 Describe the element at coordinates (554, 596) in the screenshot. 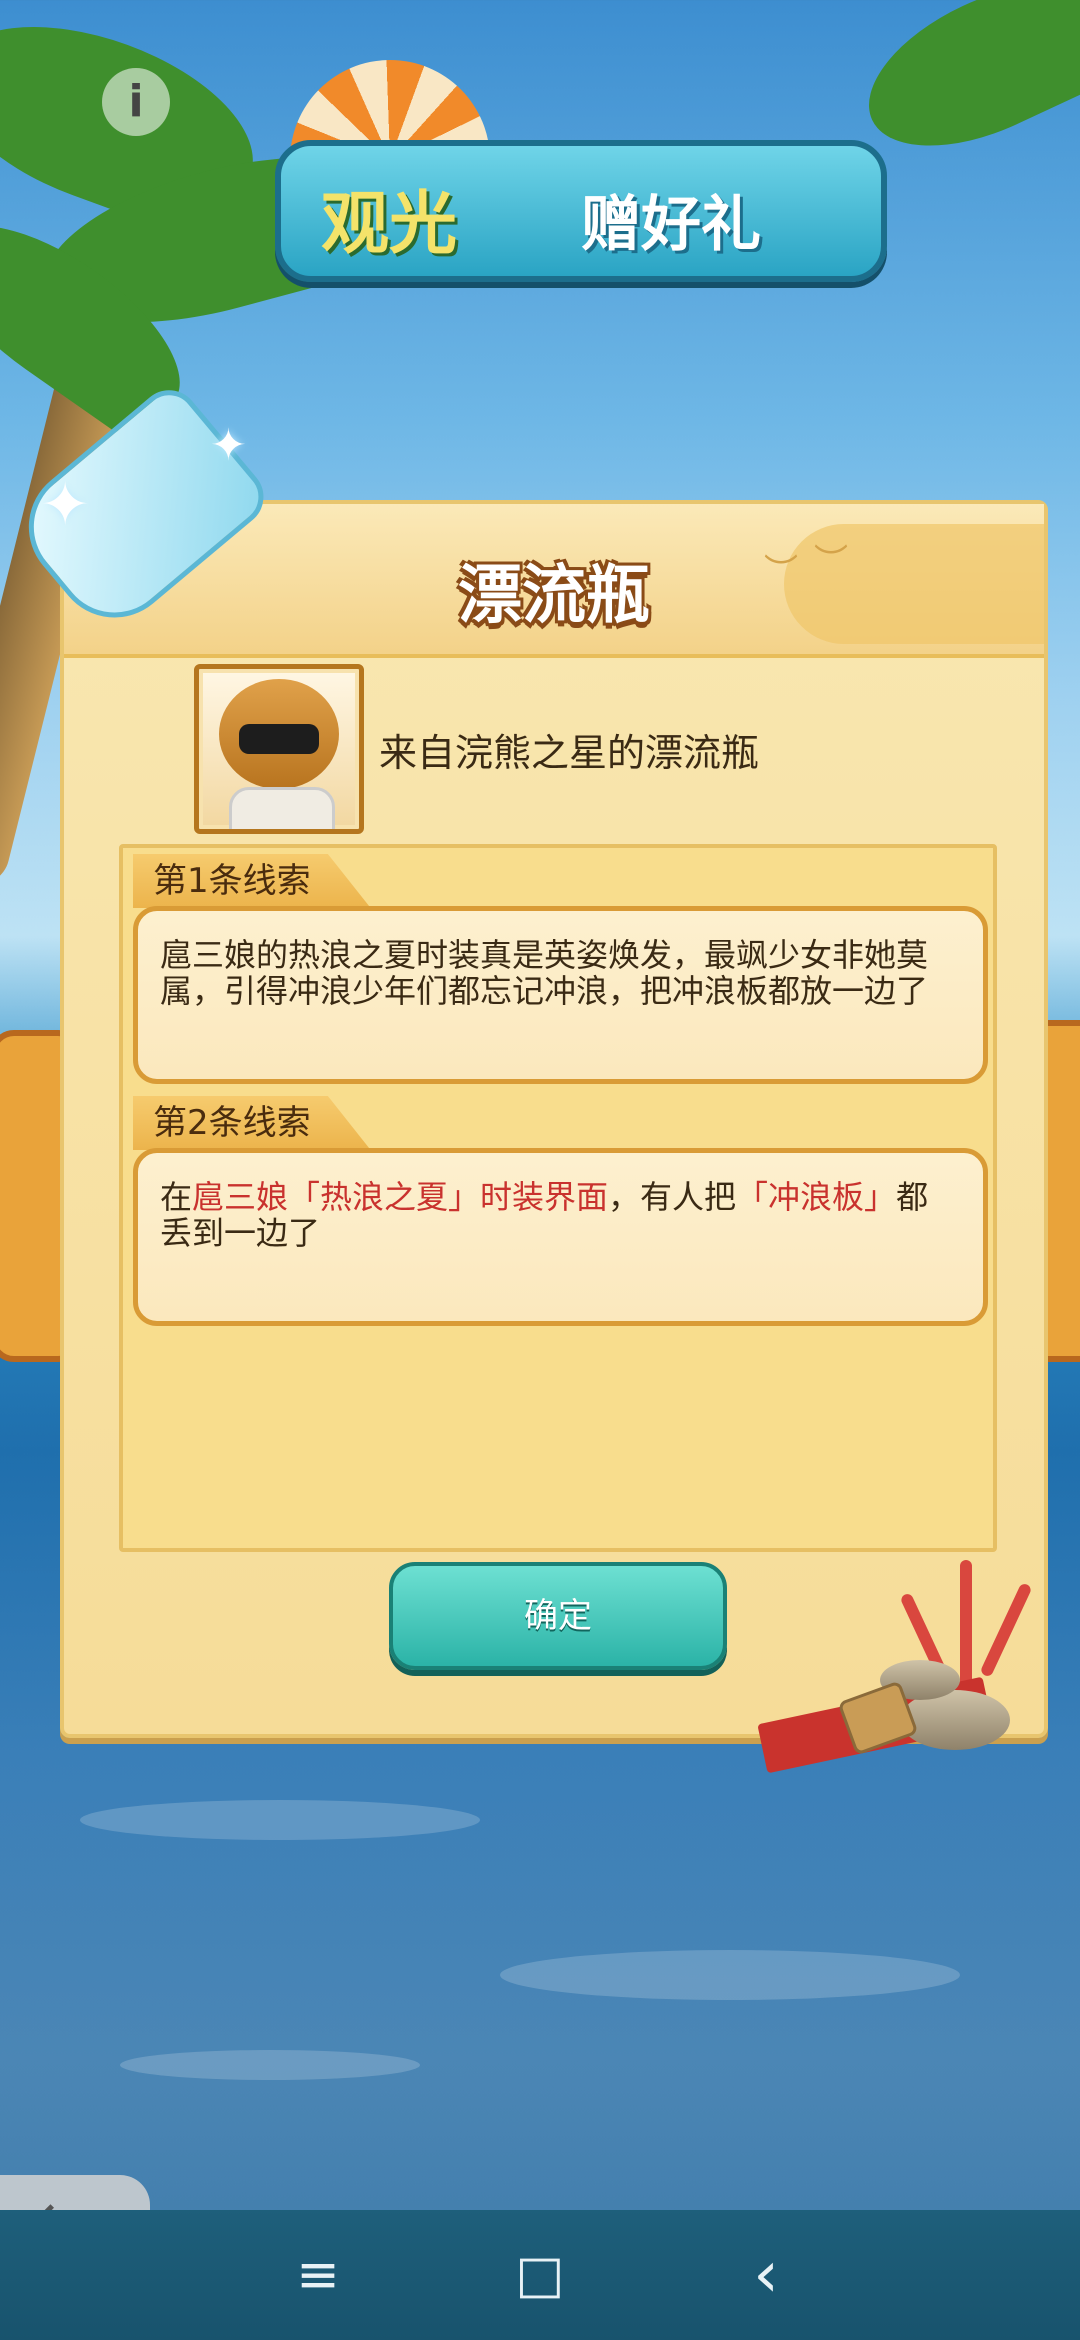

I see `dialog-title: 漂流瓶` at that location.